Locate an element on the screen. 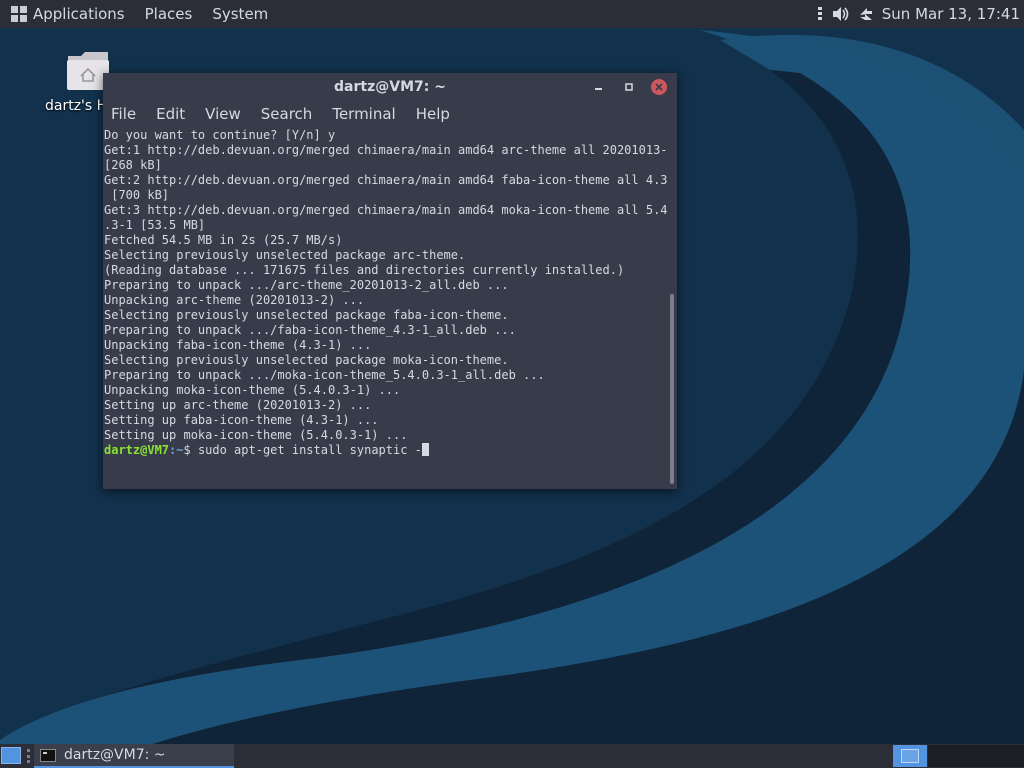  close-button is located at coordinates (659, 87).